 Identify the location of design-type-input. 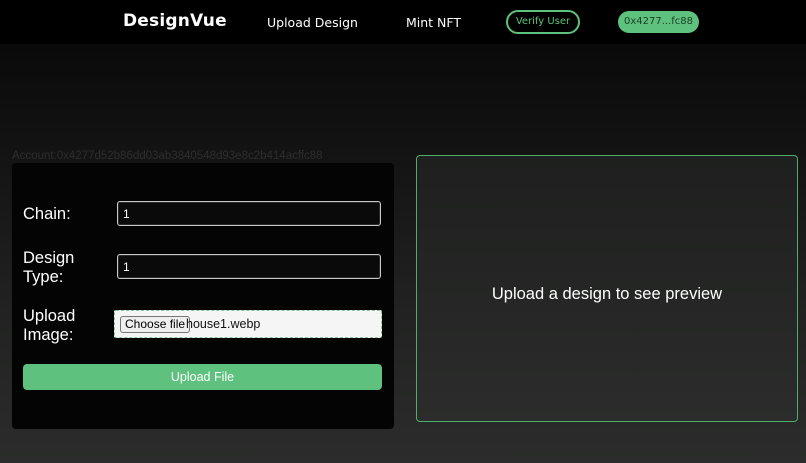
(249, 266).